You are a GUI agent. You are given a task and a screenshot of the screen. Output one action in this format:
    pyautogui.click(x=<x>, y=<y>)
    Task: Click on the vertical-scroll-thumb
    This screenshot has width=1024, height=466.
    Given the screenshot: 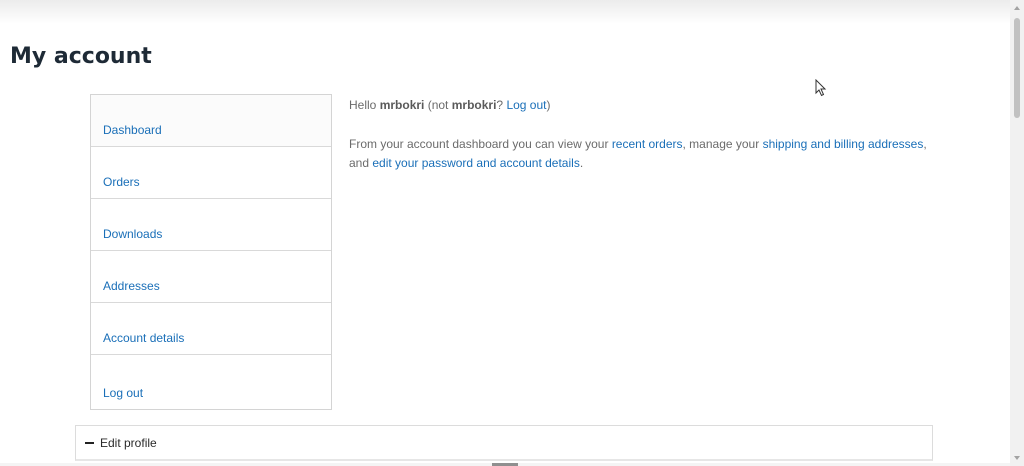 What is the action you would take?
    pyautogui.click(x=1017, y=68)
    